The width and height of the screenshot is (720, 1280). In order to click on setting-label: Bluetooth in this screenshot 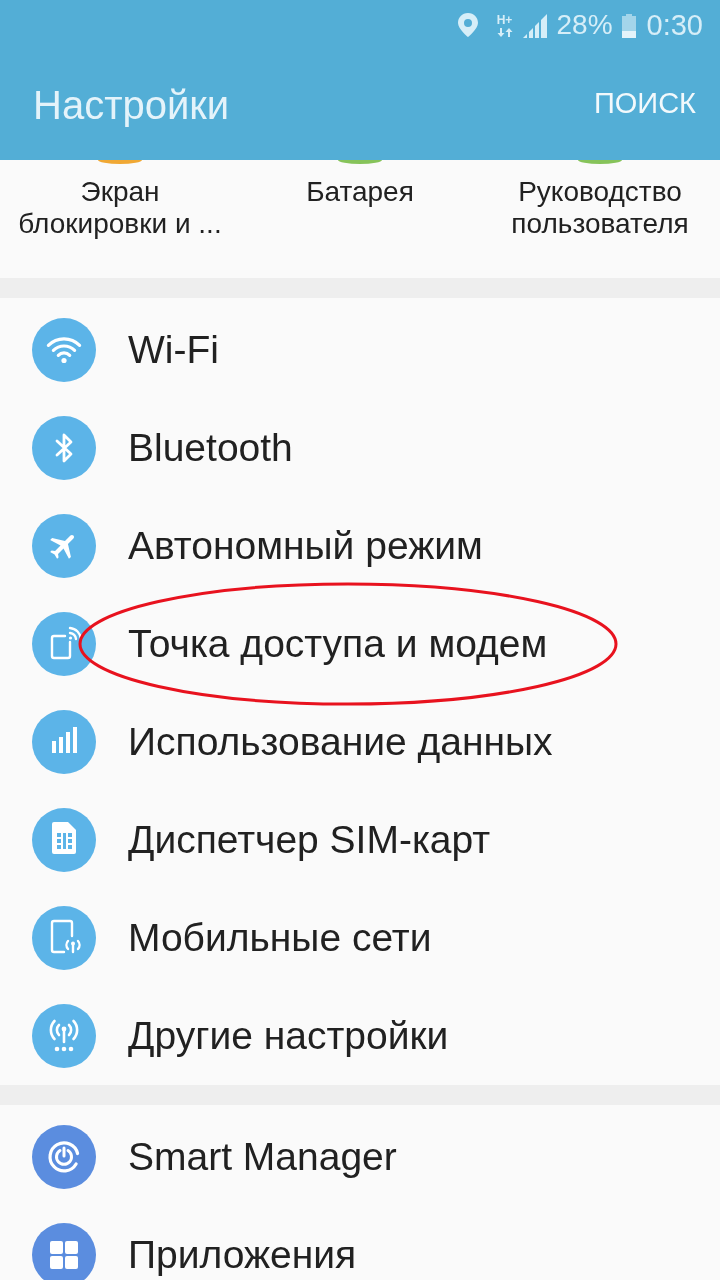, I will do `click(210, 448)`.